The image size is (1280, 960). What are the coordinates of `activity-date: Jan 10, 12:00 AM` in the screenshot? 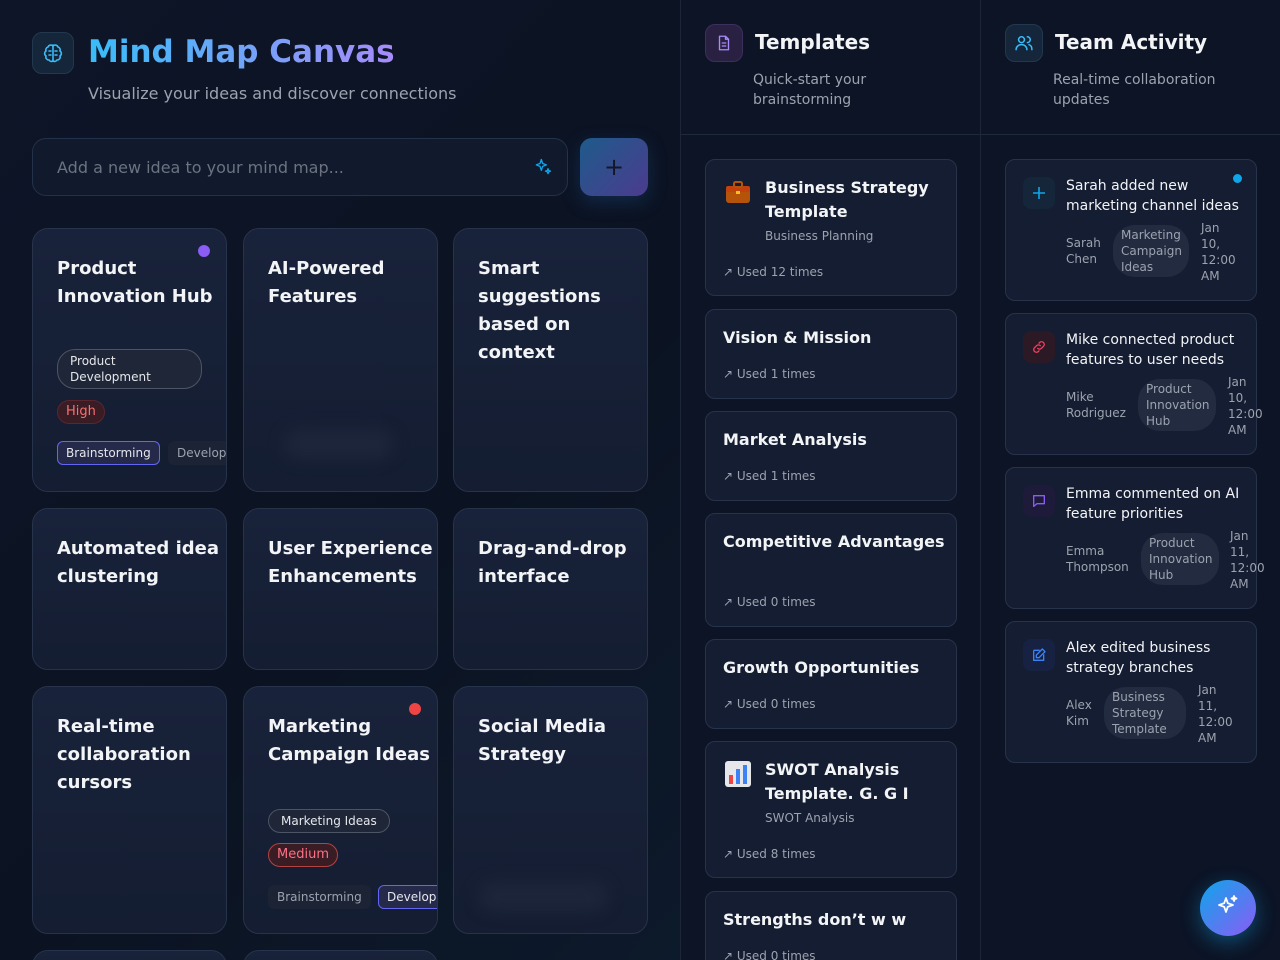 It's located at (1218, 252).